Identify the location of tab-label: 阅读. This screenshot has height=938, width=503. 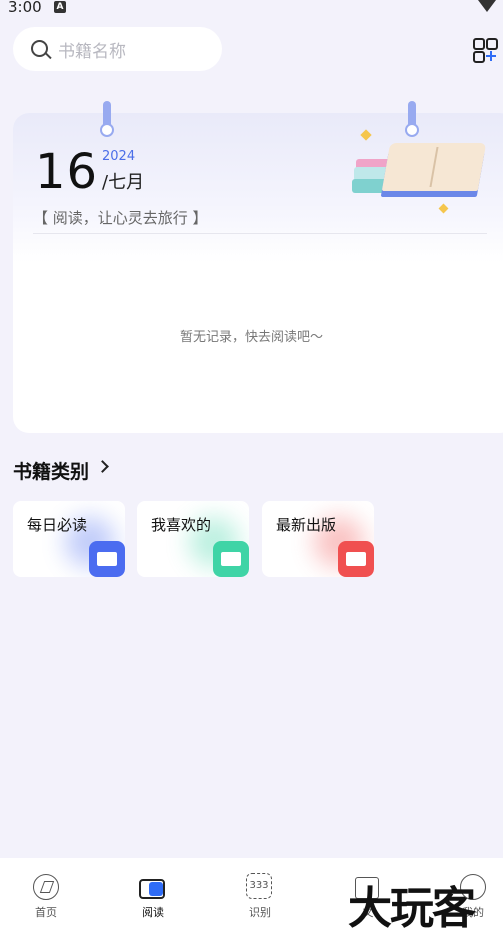
(153, 912).